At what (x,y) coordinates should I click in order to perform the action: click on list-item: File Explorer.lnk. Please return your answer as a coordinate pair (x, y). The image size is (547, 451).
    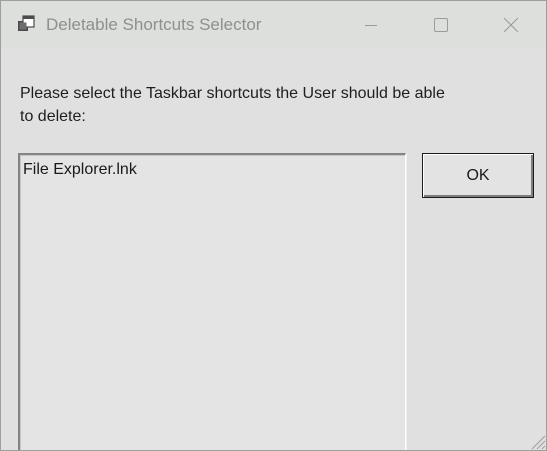
    Looking at the image, I should click on (80, 170).